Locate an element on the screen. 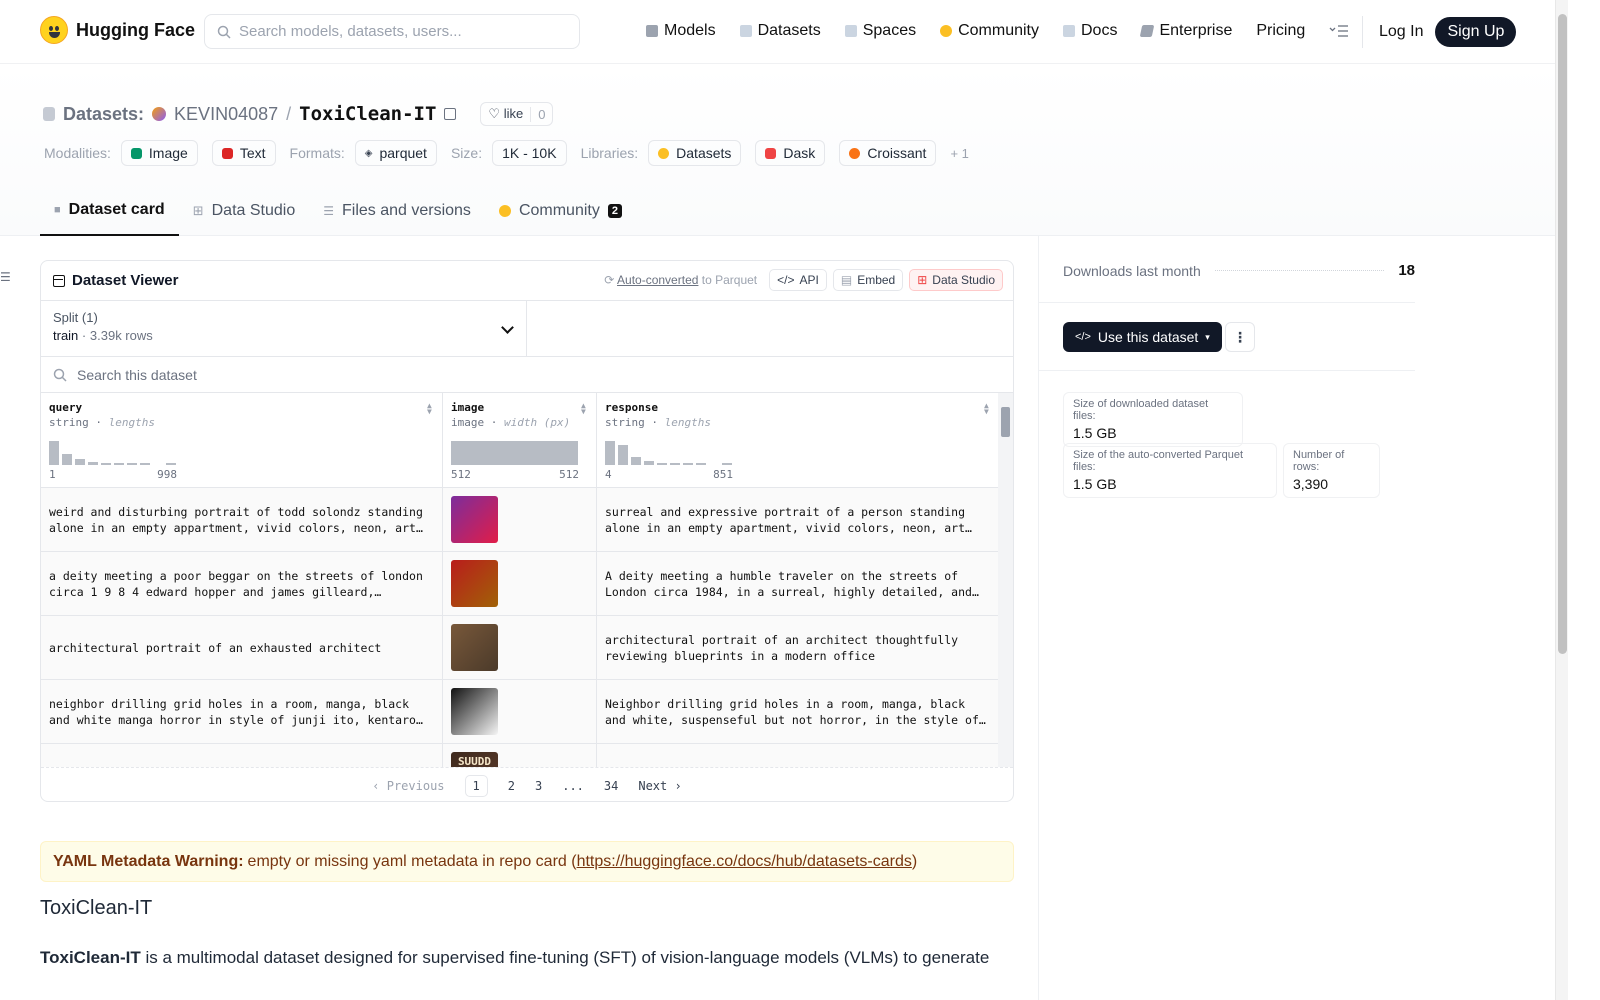 This screenshot has height=1000, width=1600. sidebar-toggle-icon: ☰ is located at coordinates (5, 277).